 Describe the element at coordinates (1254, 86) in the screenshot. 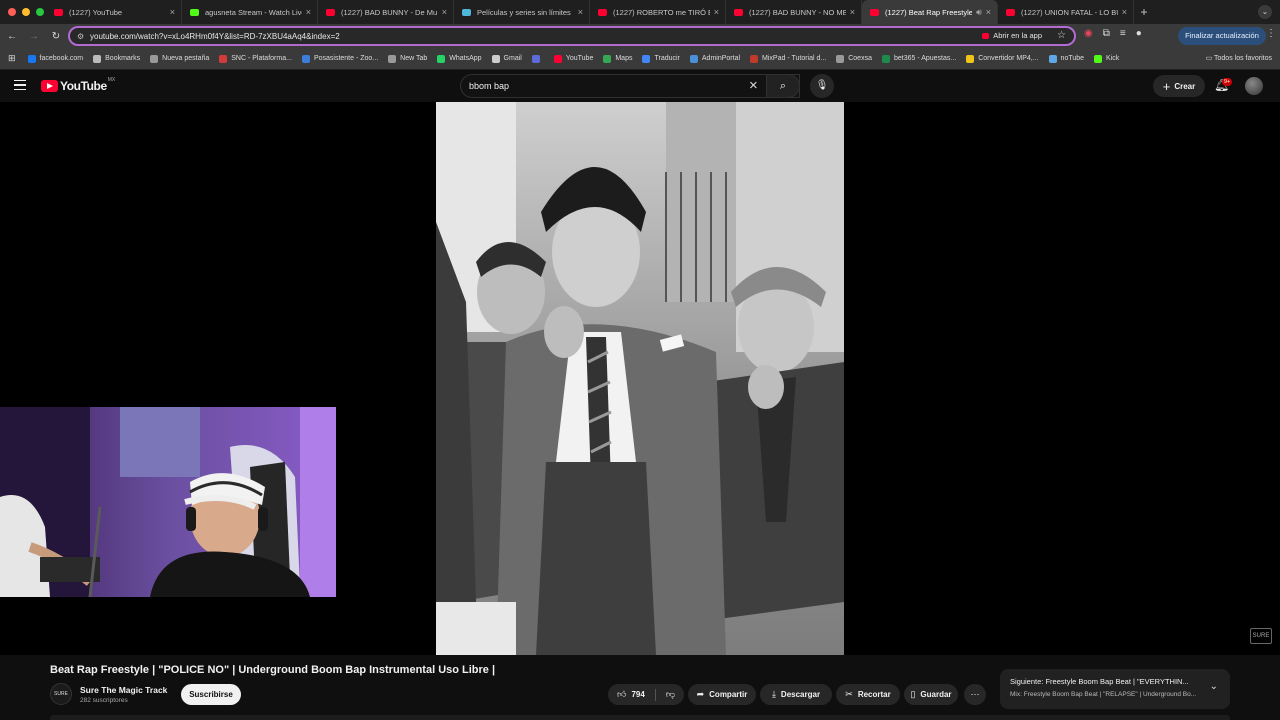

I see `account-avatar` at that location.